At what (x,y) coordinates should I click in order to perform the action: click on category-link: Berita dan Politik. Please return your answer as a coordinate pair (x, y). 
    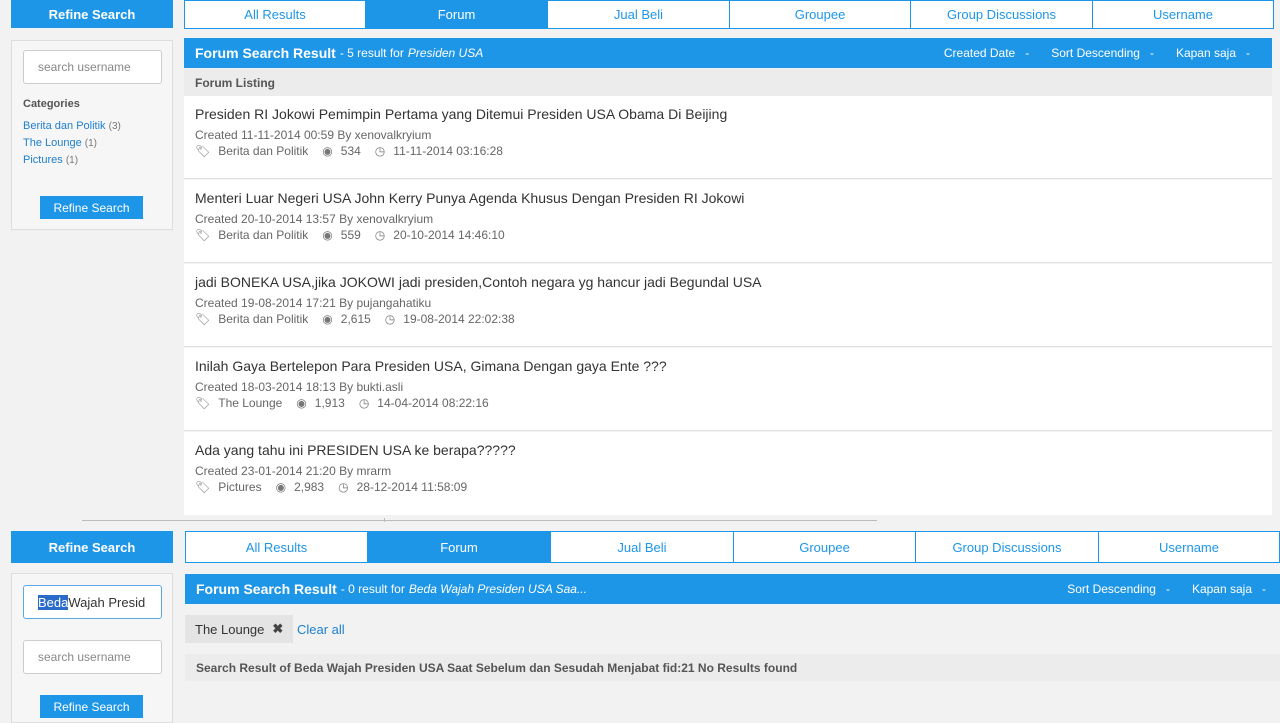
    Looking at the image, I should click on (64, 126).